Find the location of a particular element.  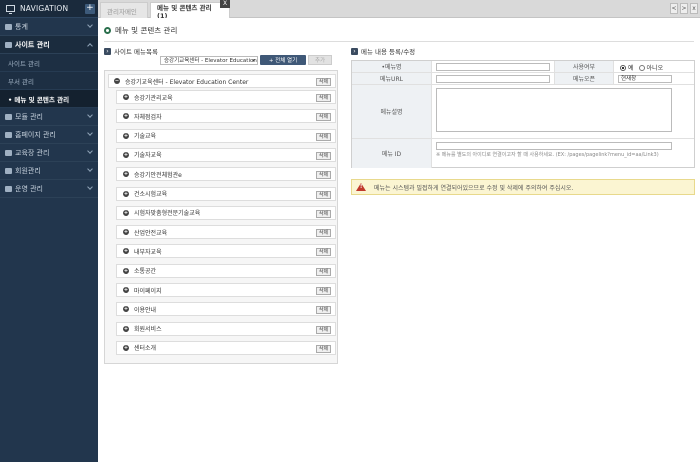

usage-radio-group: 예 아니오 is located at coordinates (641, 67).